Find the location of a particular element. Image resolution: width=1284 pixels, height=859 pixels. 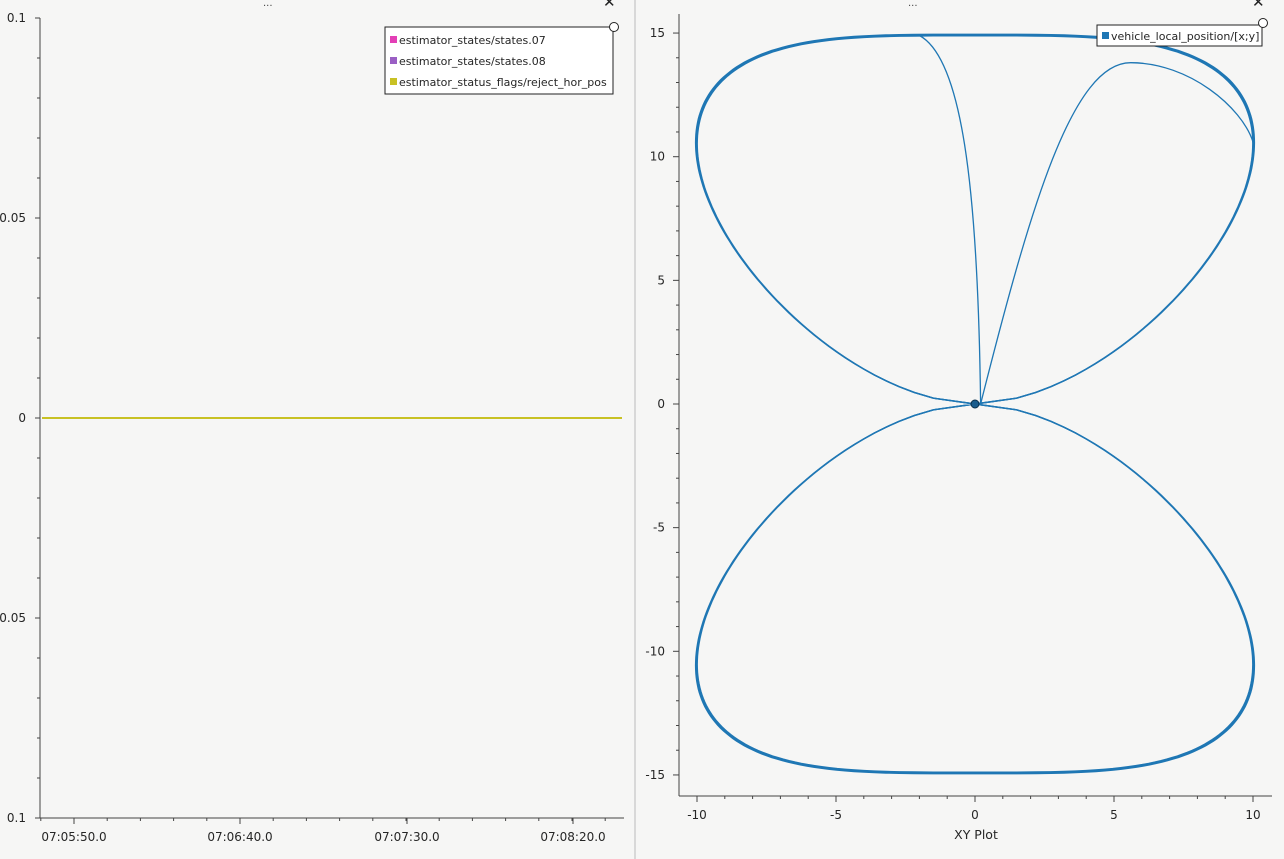

legend-swatch-reject-hor-pos is located at coordinates (393, 81).